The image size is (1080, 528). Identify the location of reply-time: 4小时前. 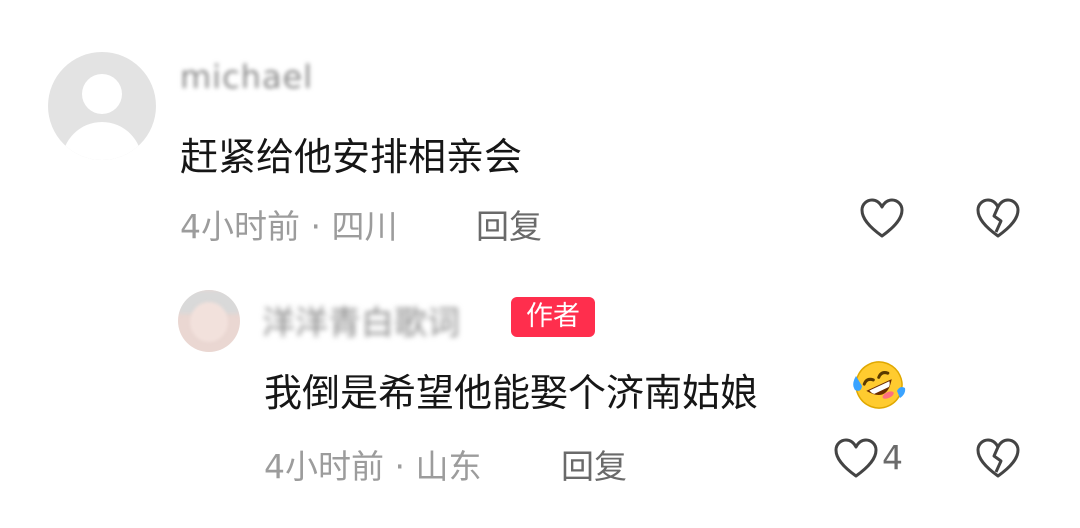
(324, 466).